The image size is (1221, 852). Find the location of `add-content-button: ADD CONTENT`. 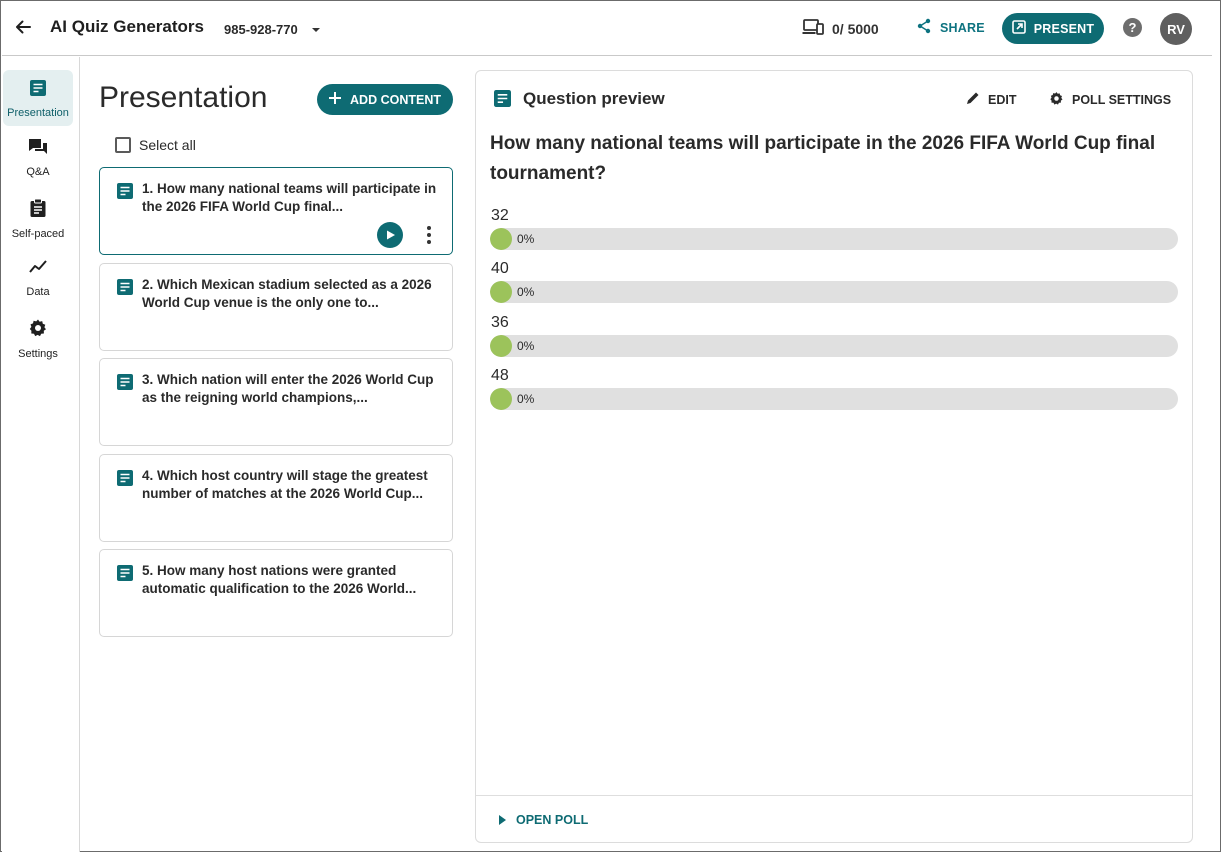

add-content-button: ADD CONTENT is located at coordinates (385, 99).